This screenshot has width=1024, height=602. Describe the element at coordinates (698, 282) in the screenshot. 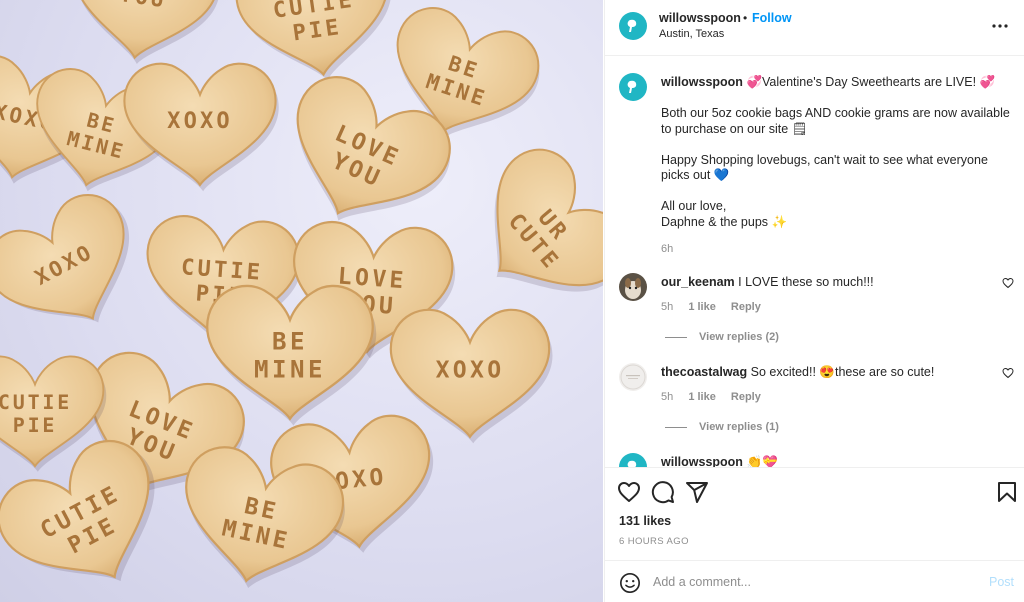

I see `commenter-username: our_keenam` at that location.